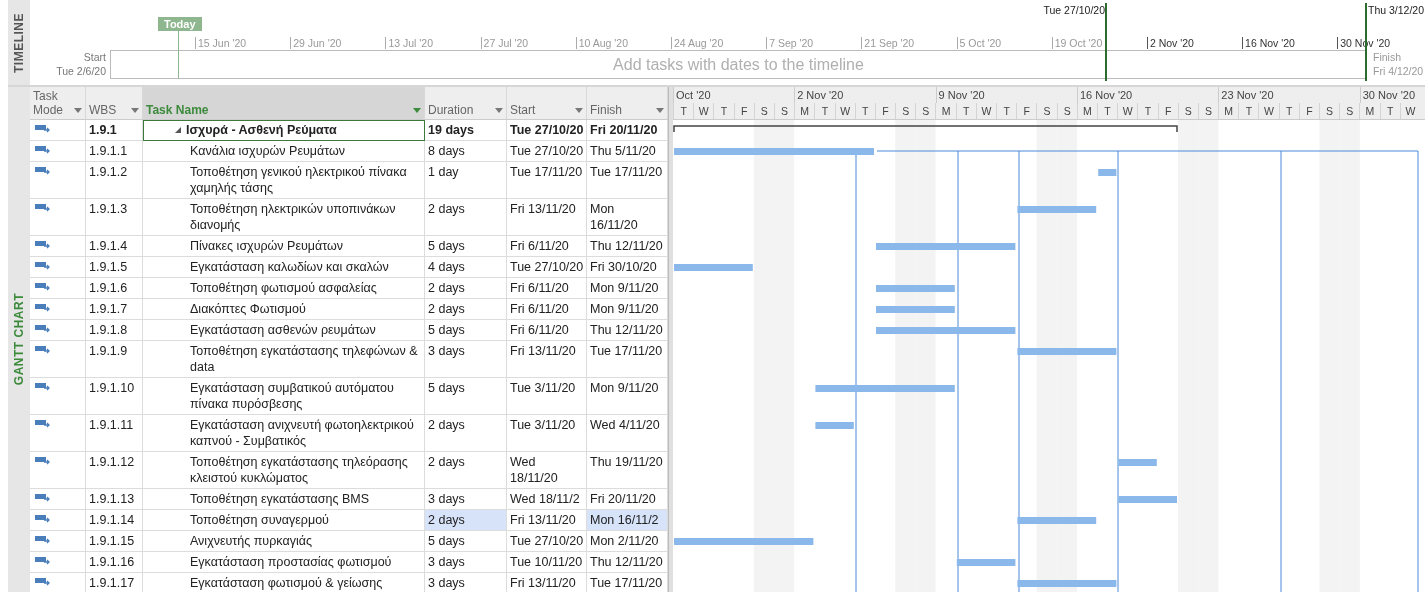  Describe the element at coordinates (80, 71) in the screenshot. I see `start-date: Tue 2/6/20` at that location.